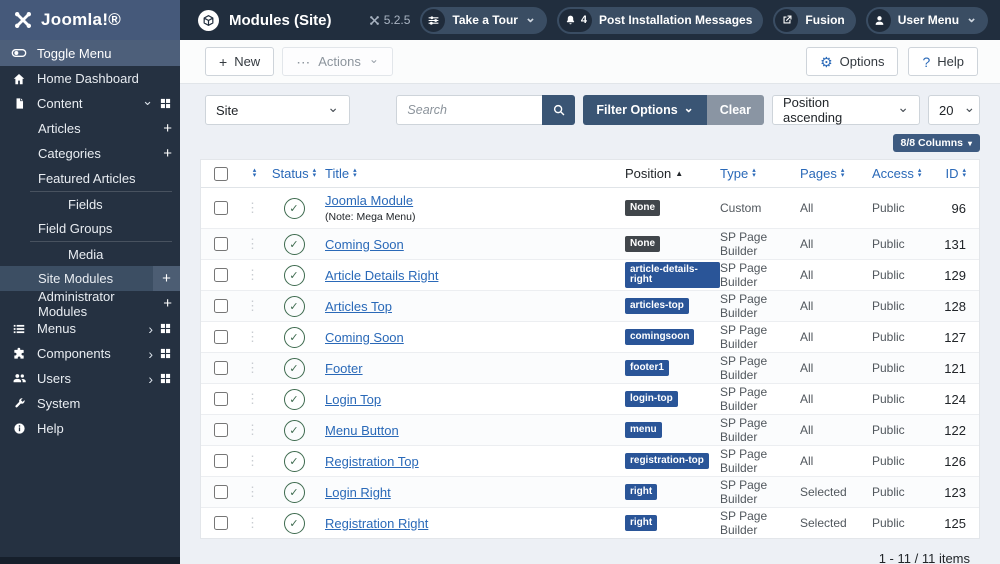  I want to click on sidebar-item-field-groups: Field Groups, so click(90, 228).